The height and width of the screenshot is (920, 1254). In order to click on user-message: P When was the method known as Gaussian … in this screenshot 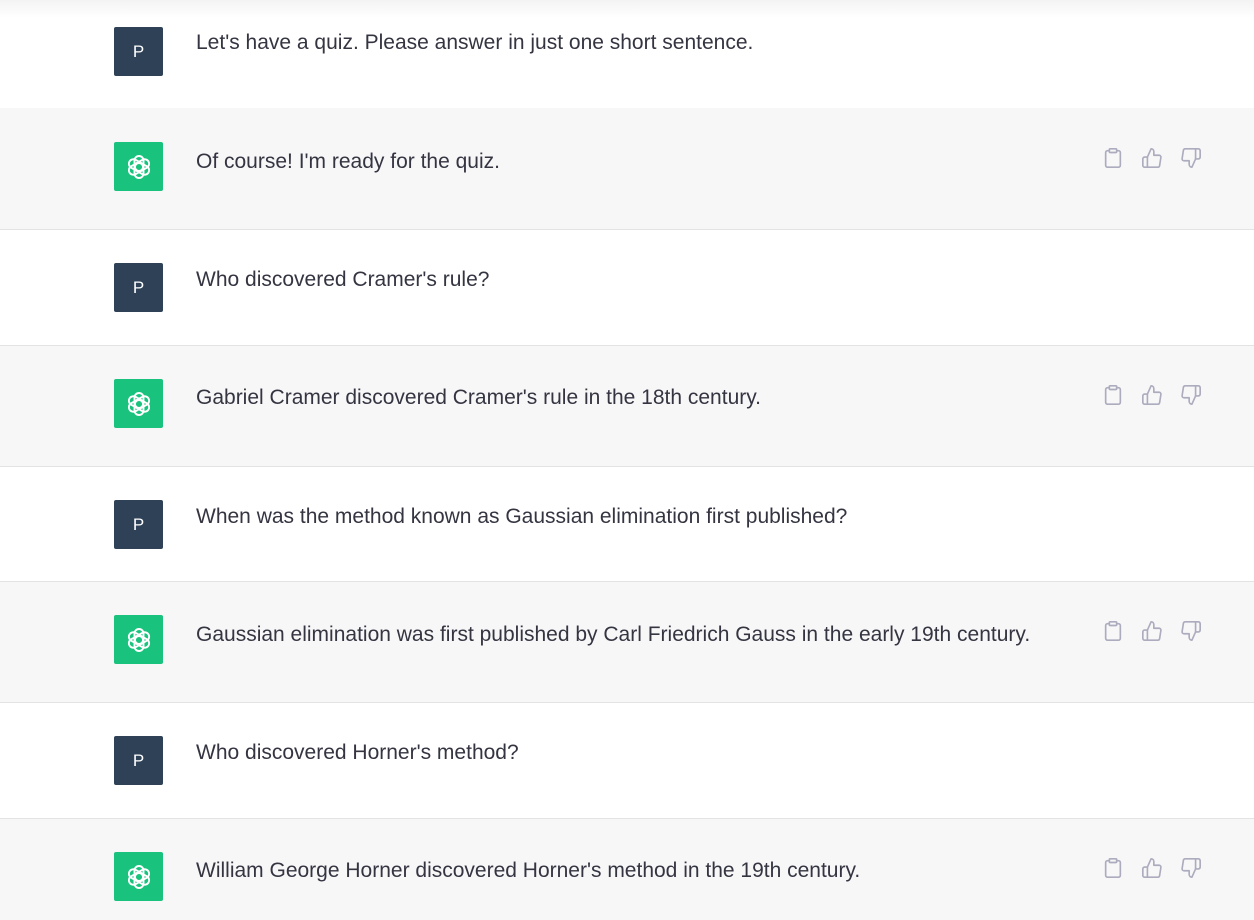, I will do `click(627, 524)`.